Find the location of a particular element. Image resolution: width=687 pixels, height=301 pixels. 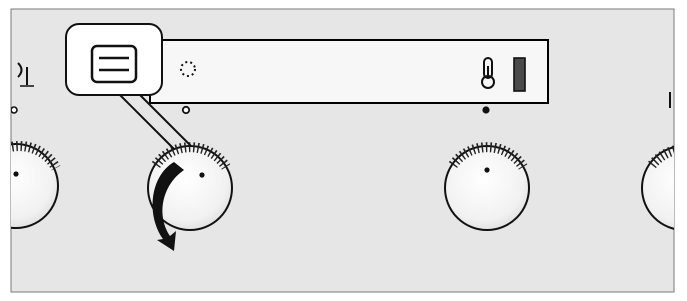

open-indicator-dot is located at coordinates (186, 110).